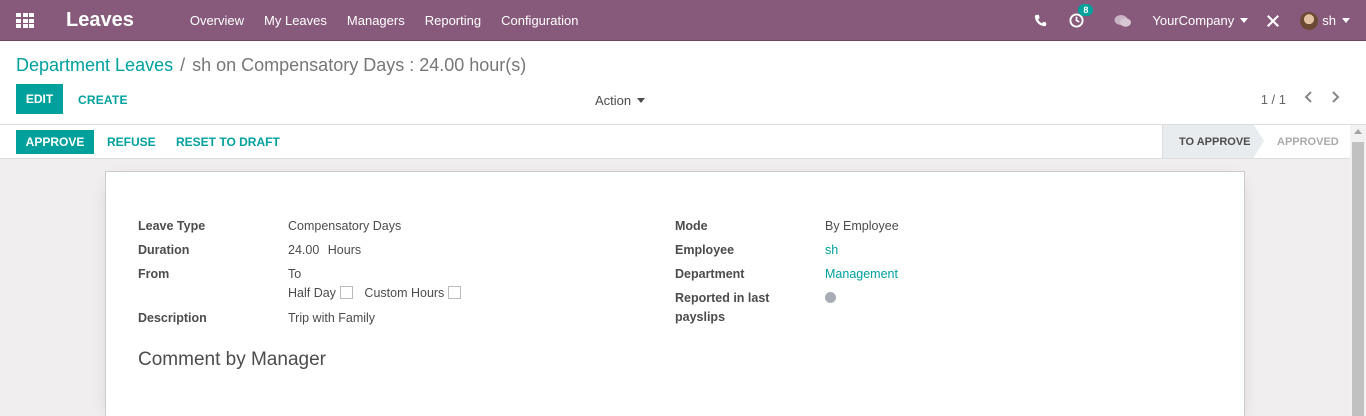  I want to click on action-label: Action, so click(613, 100).